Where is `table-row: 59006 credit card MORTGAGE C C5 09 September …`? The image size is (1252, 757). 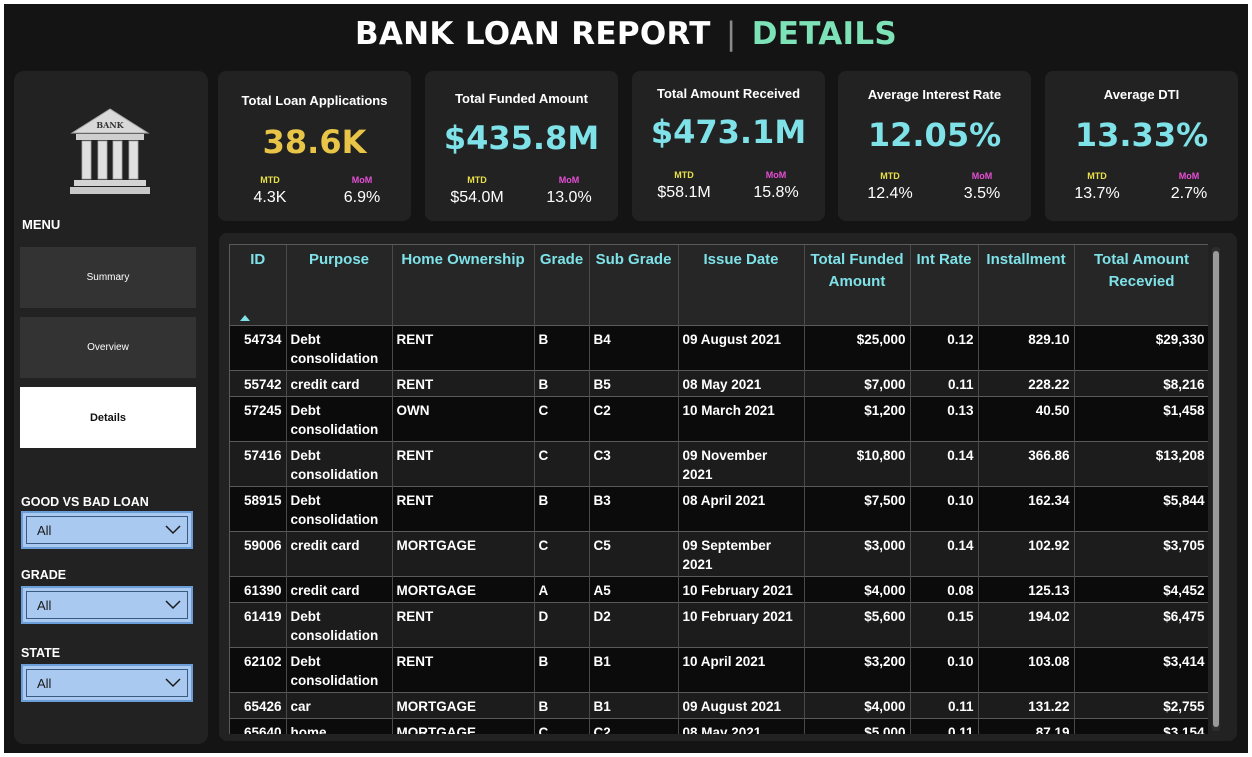
table-row: 59006 credit card MORTGAGE C C5 09 September … is located at coordinates (719, 553).